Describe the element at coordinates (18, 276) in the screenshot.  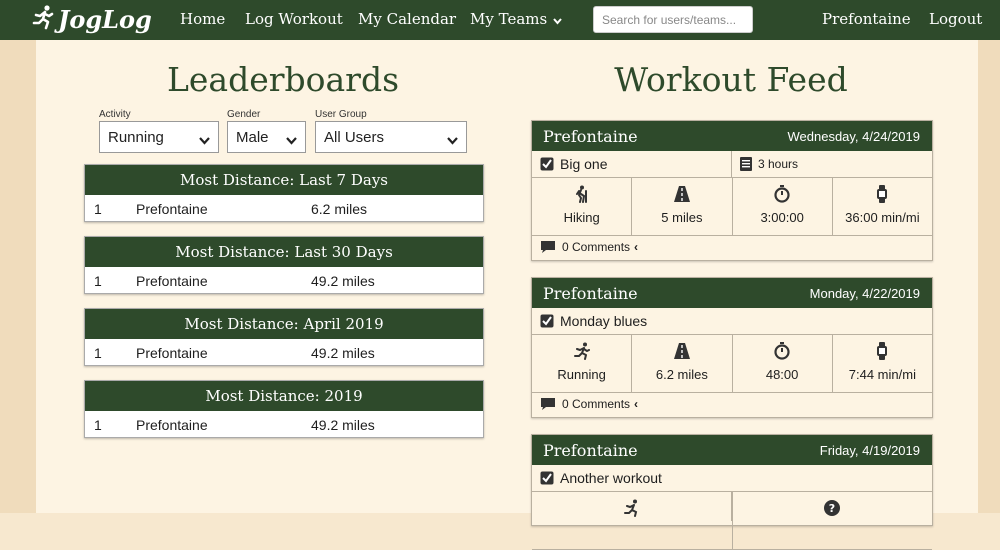
I see `left-margin` at that location.